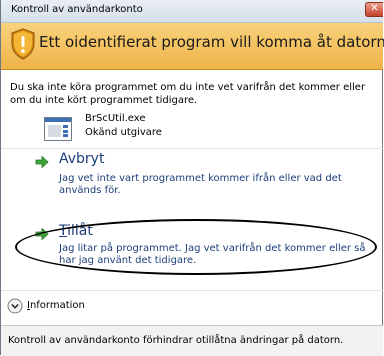 This screenshot has width=384, height=356. What do you see at coordinates (374, 9) in the screenshot?
I see `close-button: ✕` at bounding box center [374, 9].